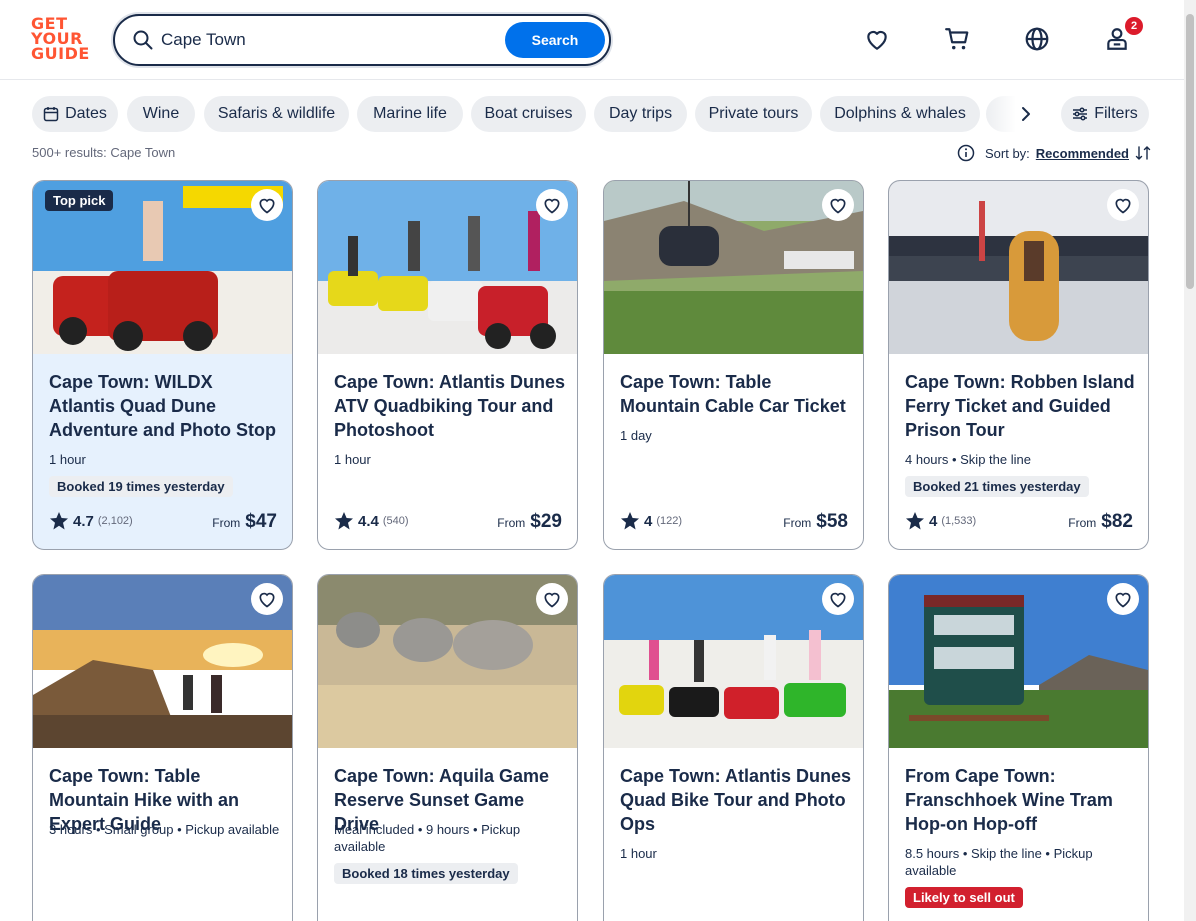 This screenshot has height=921, width=1196. Describe the element at coordinates (528, 114) in the screenshot. I see `chip-boat-cruises: Boat cruises` at that location.